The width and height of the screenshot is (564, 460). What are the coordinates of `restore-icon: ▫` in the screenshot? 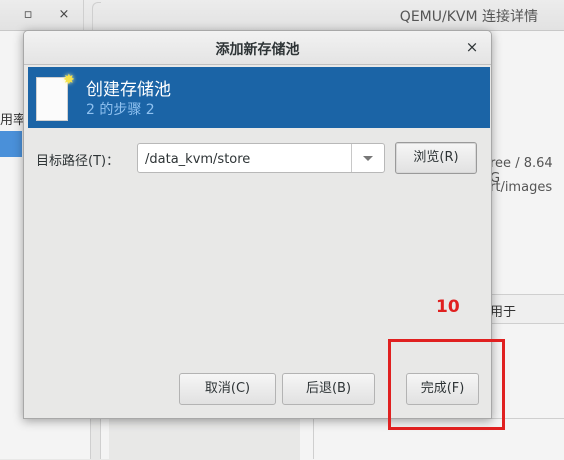 It's located at (28, 15).